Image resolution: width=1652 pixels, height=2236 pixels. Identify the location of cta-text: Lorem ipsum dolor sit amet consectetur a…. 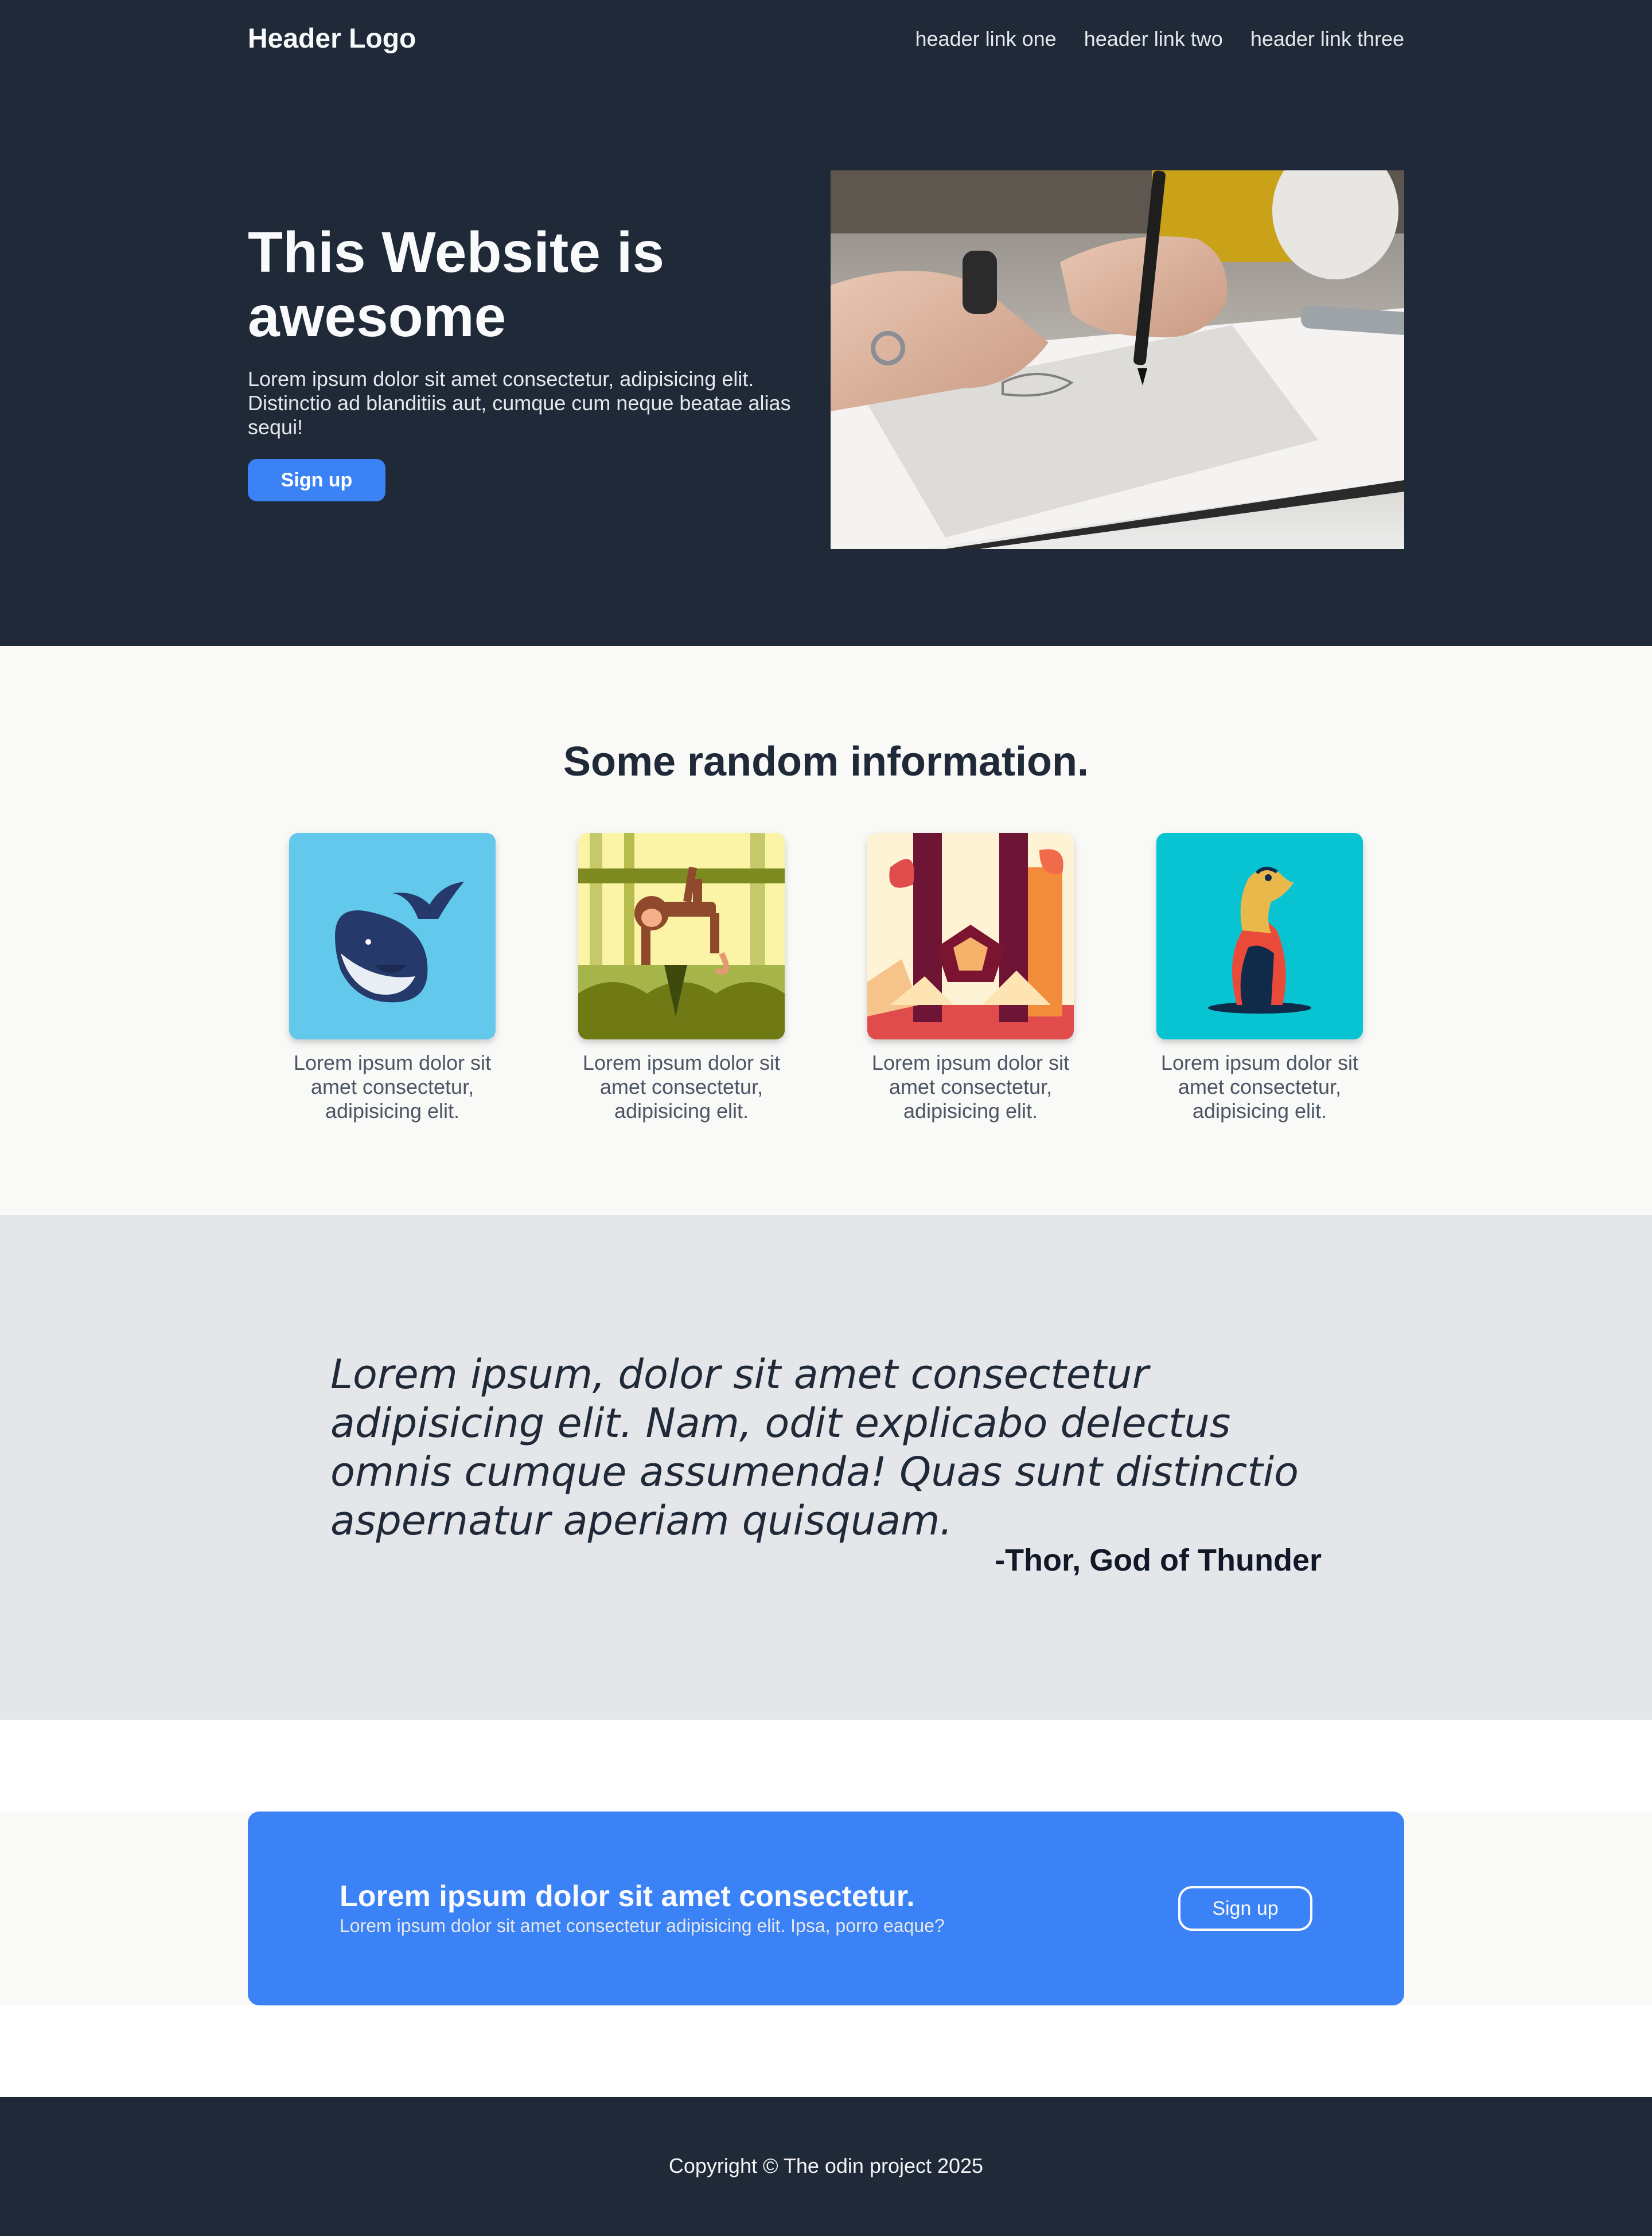
(642, 1925).